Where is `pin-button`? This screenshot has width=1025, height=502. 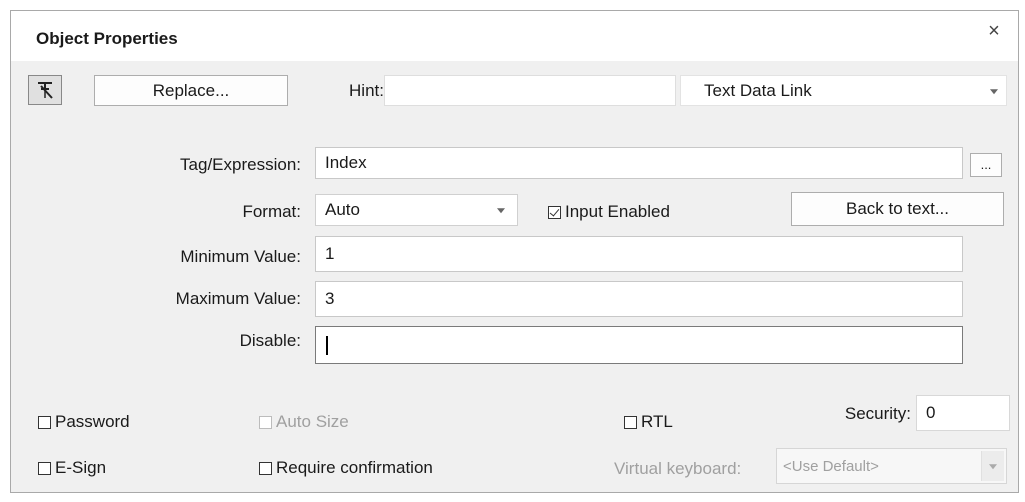 pin-button is located at coordinates (45, 90).